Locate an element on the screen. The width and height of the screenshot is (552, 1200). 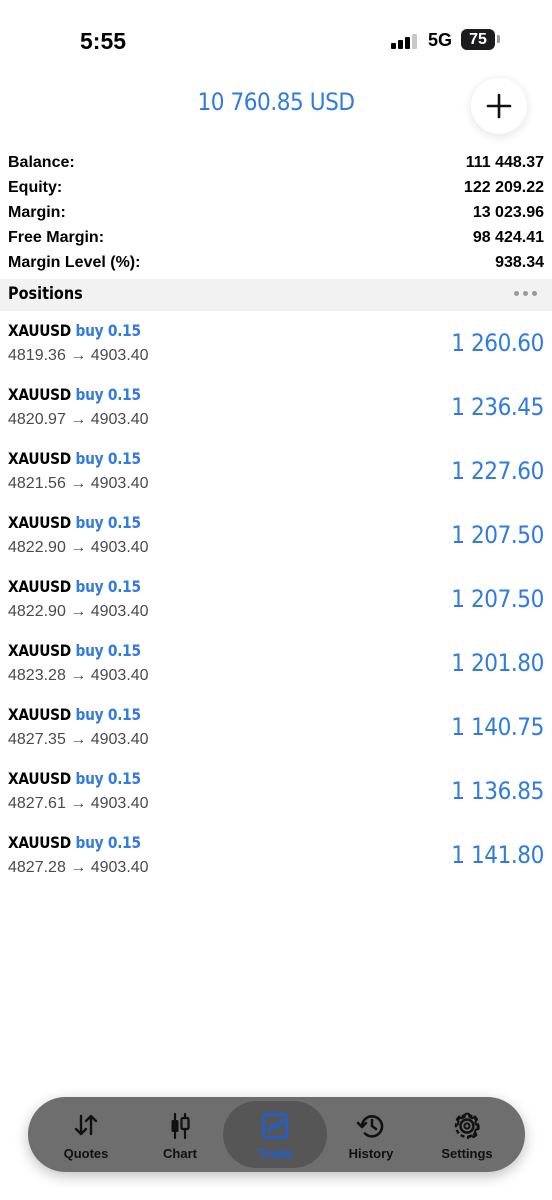
position-prices: 4821.56 → 4903.40 is located at coordinates (78, 483).